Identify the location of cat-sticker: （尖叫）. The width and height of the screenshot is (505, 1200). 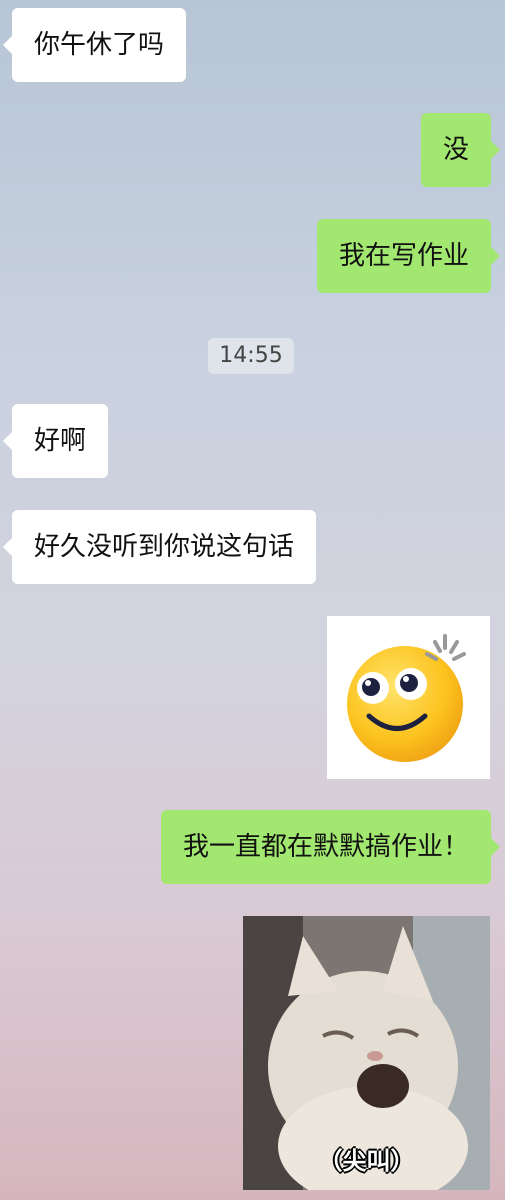
(366, 1053).